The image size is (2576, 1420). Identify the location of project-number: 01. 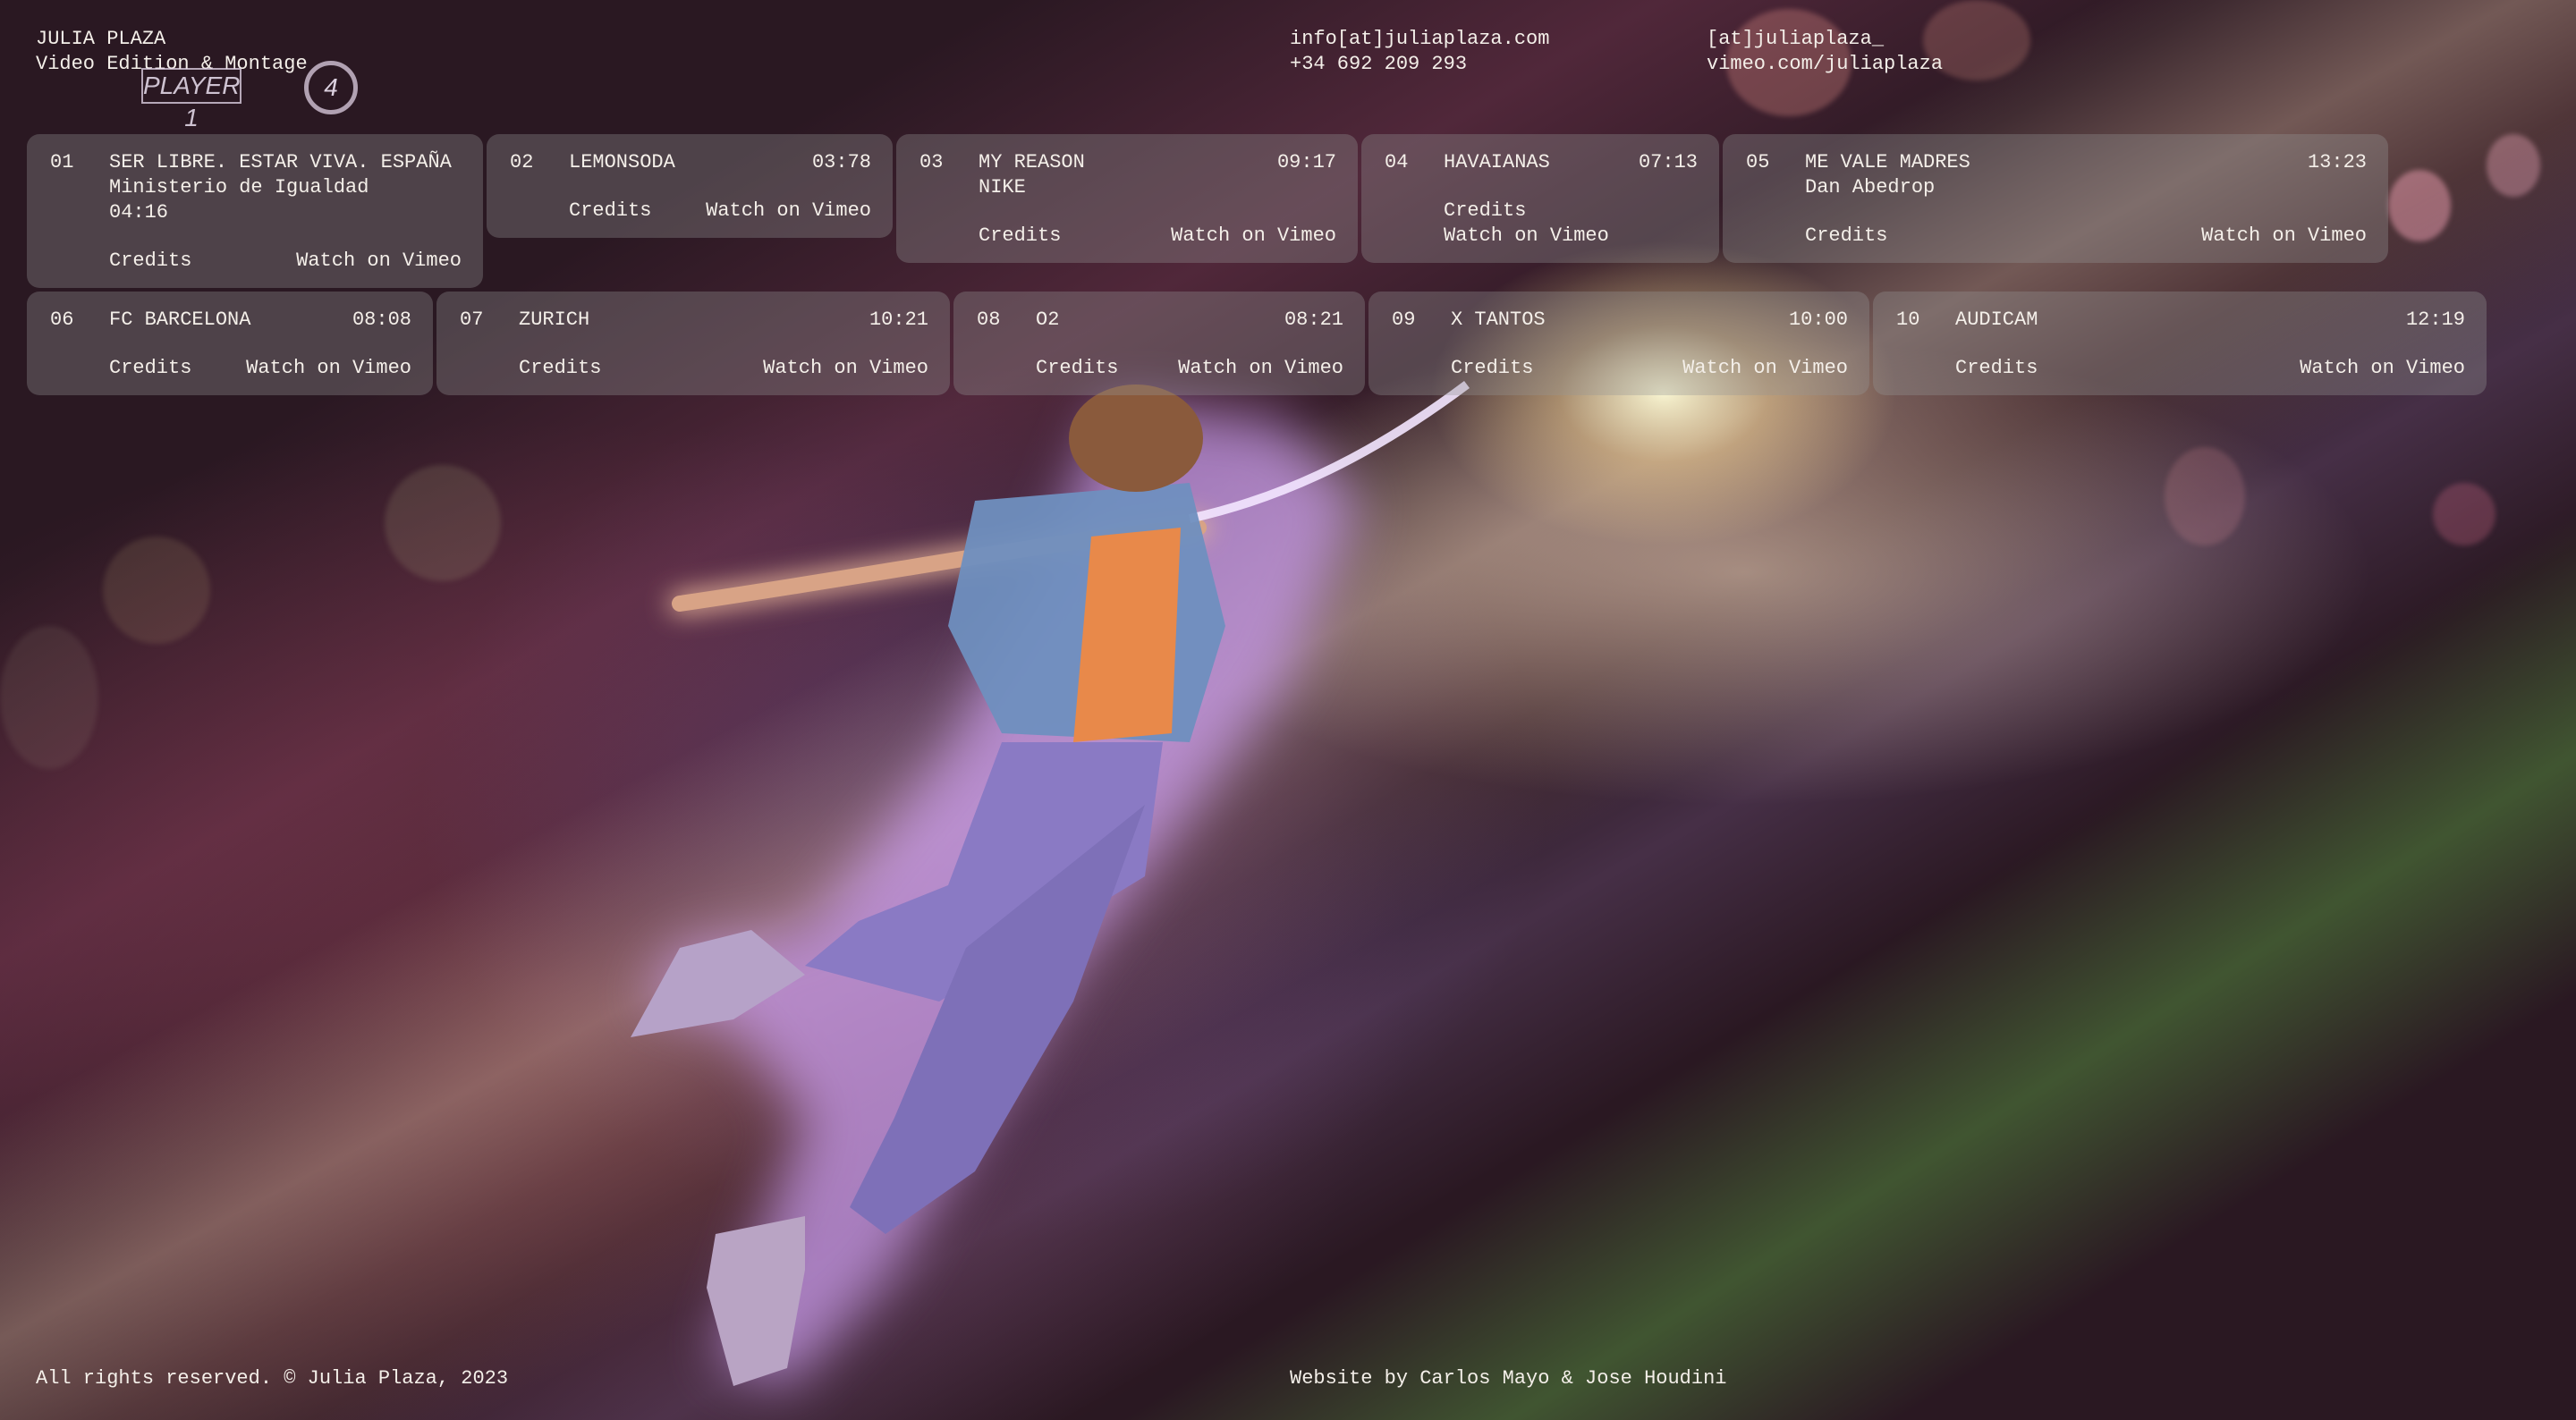
(62, 162).